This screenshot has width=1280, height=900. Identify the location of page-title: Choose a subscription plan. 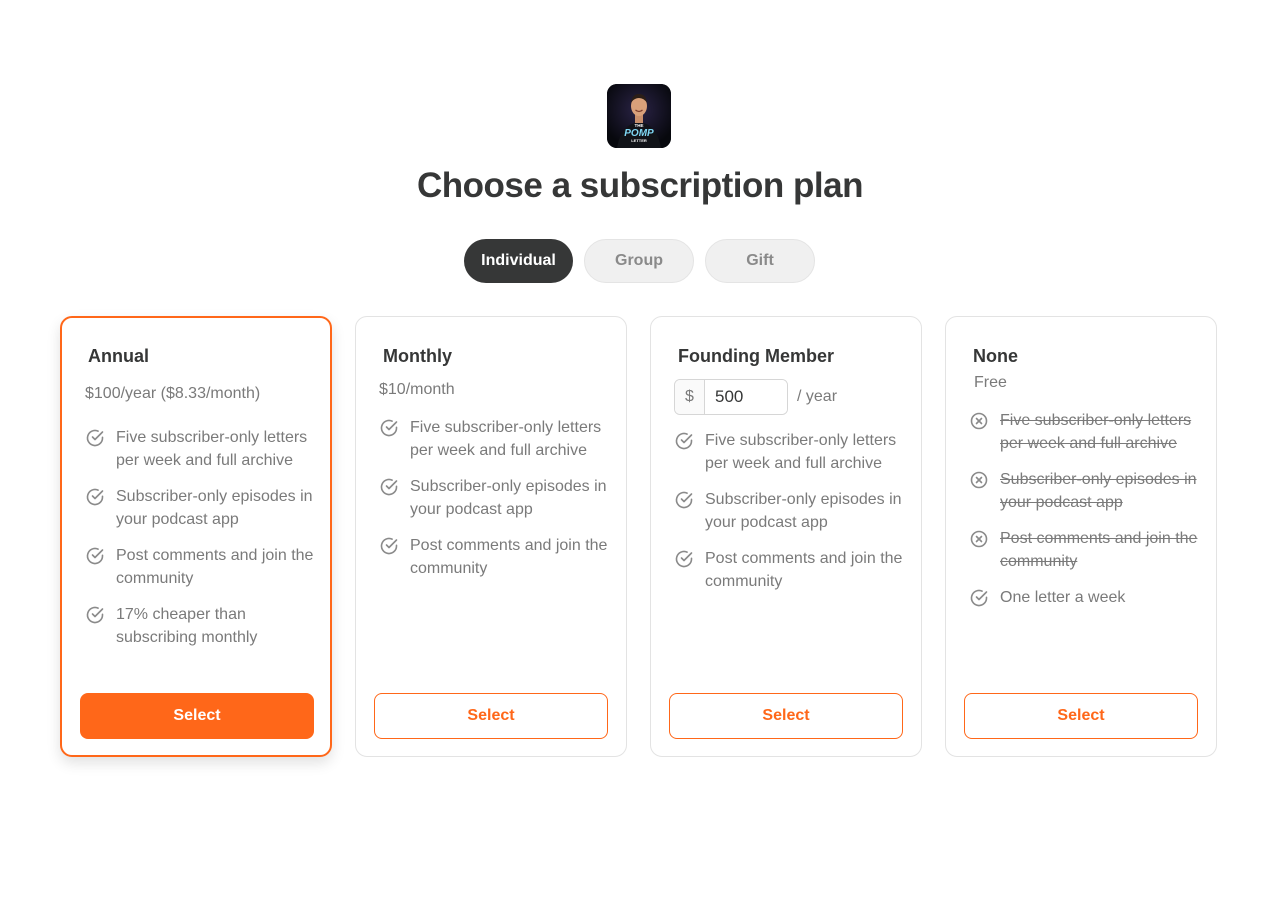
(640, 185).